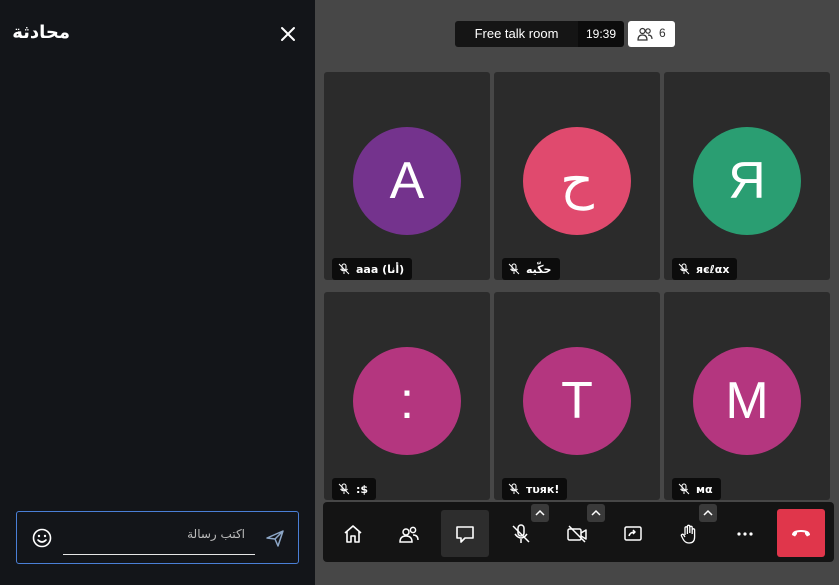 The width and height of the screenshot is (839, 585). What do you see at coordinates (645, 34) in the screenshot?
I see `people-icon` at bounding box center [645, 34].